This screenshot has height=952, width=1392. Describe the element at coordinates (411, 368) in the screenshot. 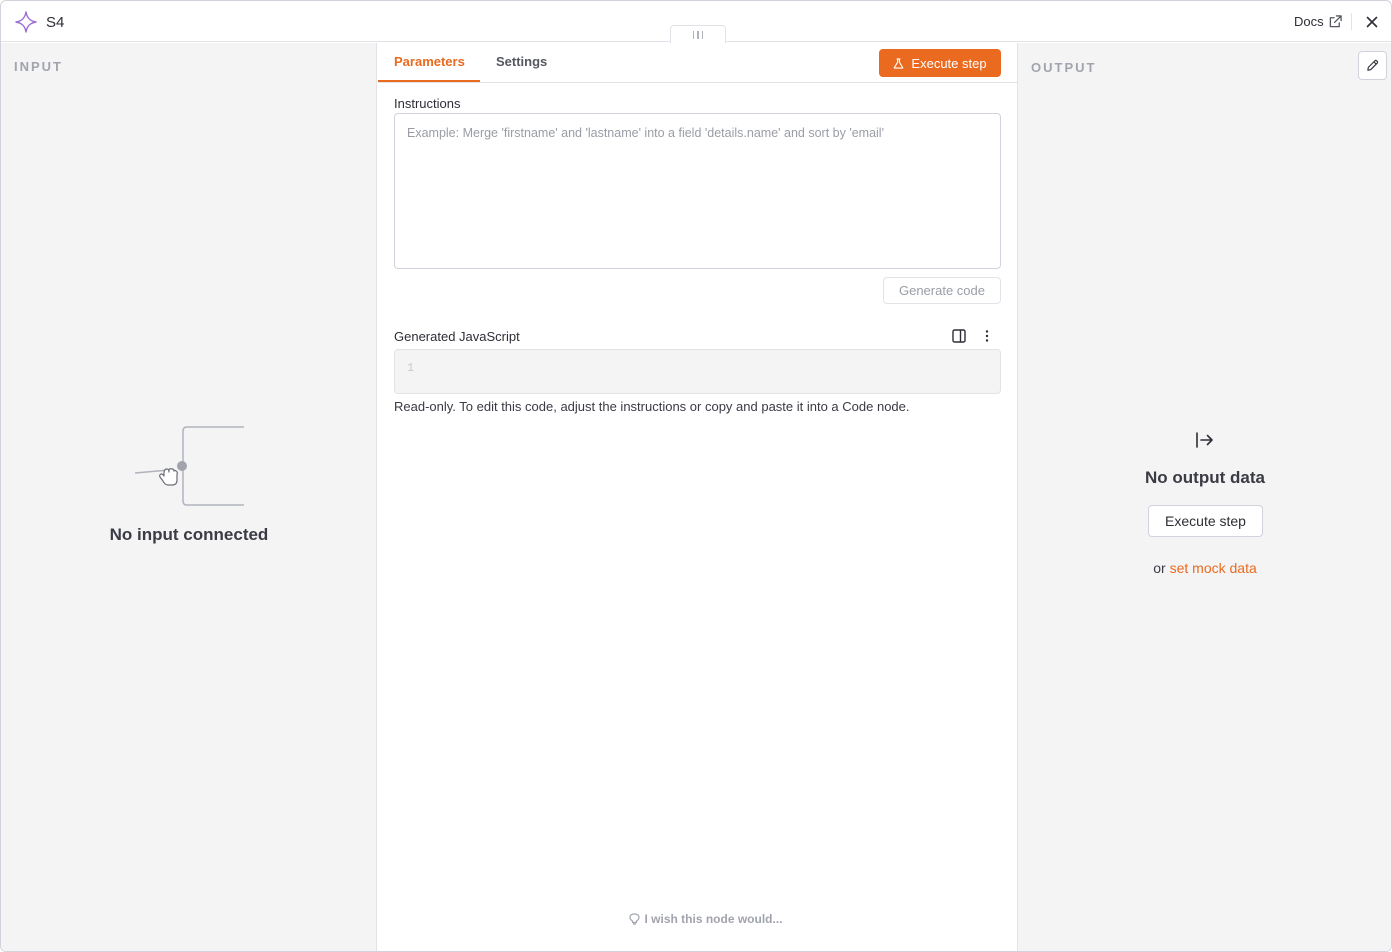

I see `code-line-number: 1` at that location.